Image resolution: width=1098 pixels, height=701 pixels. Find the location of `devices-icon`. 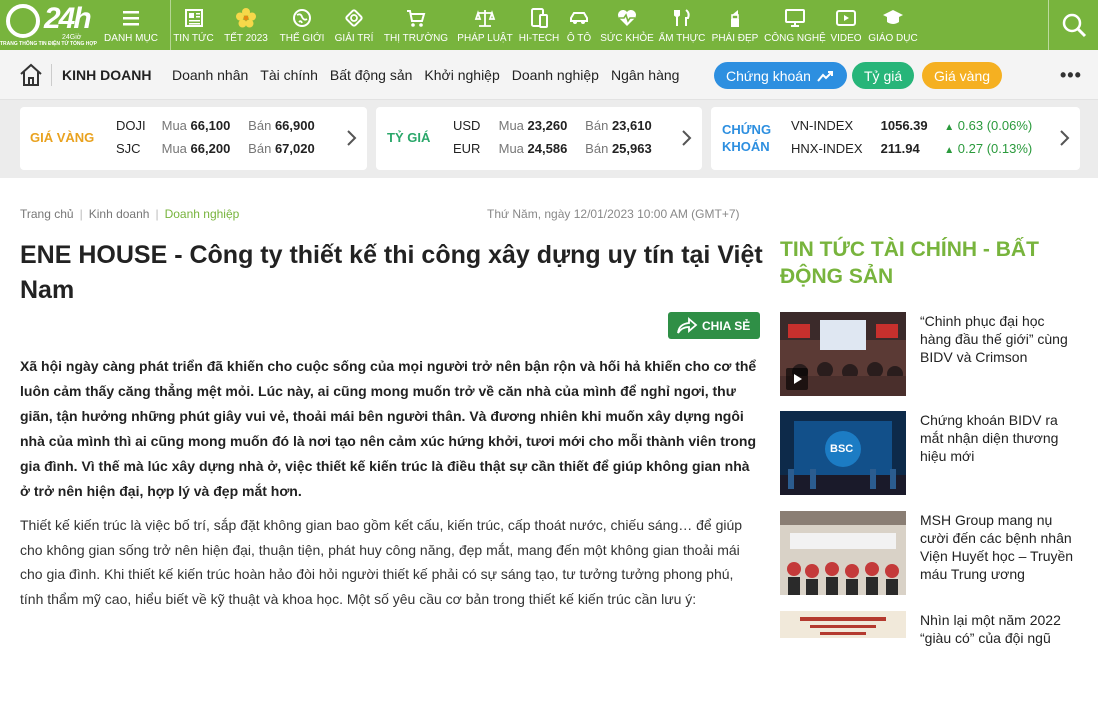

devices-icon is located at coordinates (539, 18).